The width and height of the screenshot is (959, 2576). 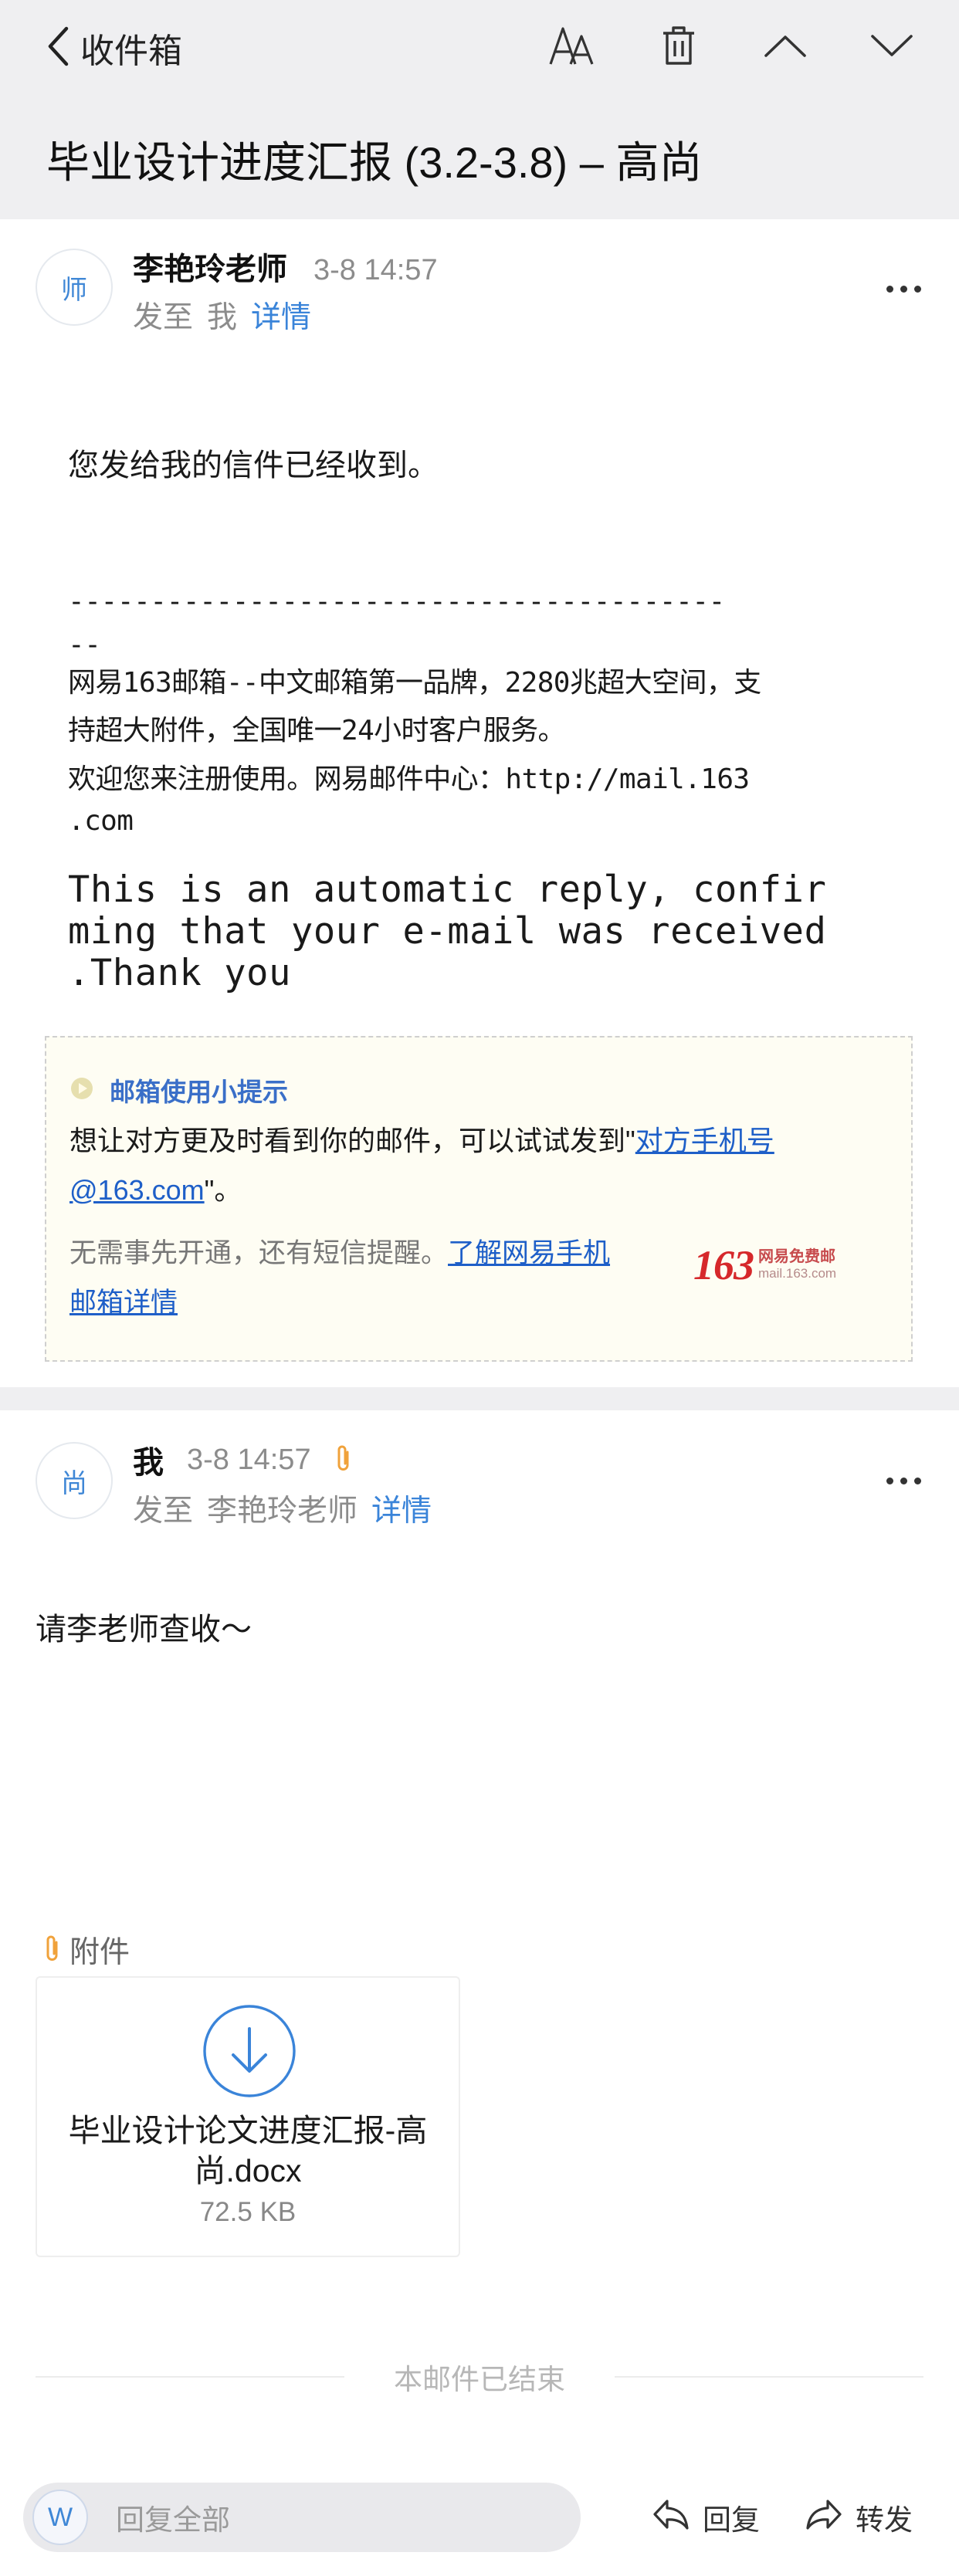 I want to click on auto-reply-line: This is an automatic reply, confir, so click(x=447, y=889).